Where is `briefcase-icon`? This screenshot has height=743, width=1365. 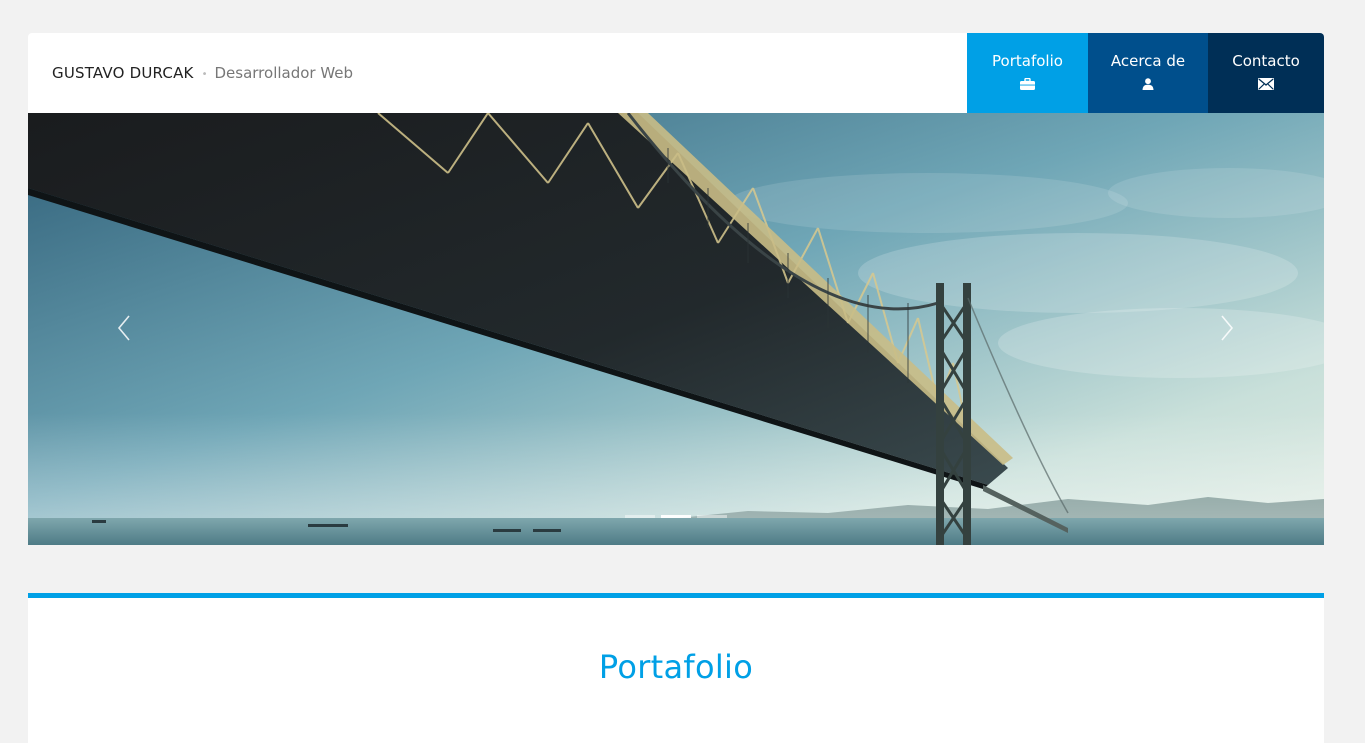 briefcase-icon is located at coordinates (1027, 83).